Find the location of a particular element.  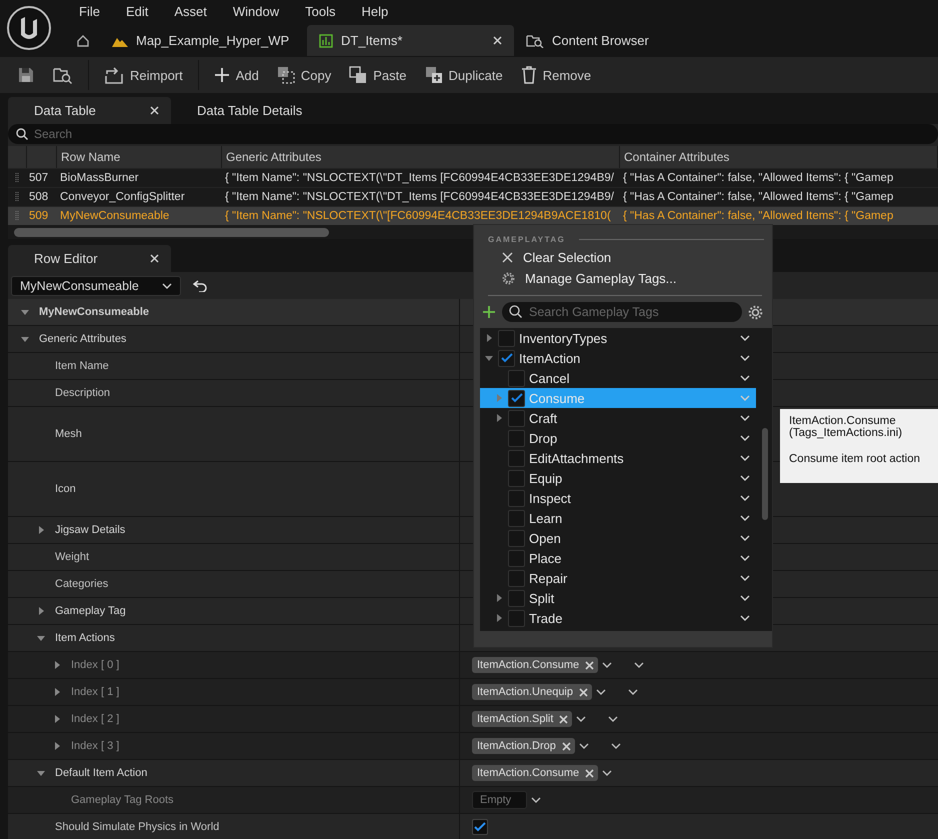

search-field: Search is located at coordinates (473, 134).